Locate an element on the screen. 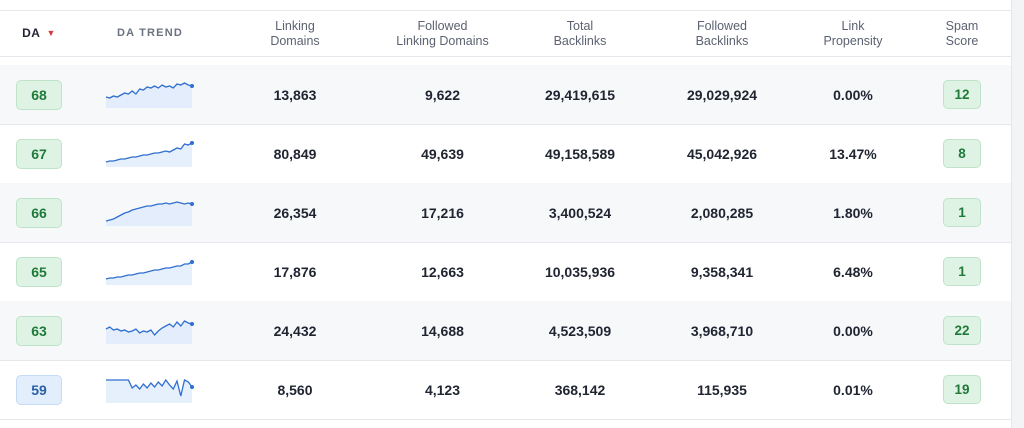 The width and height of the screenshot is (1024, 428). cell-followed-linking-domains: 4,123 is located at coordinates (442, 389).